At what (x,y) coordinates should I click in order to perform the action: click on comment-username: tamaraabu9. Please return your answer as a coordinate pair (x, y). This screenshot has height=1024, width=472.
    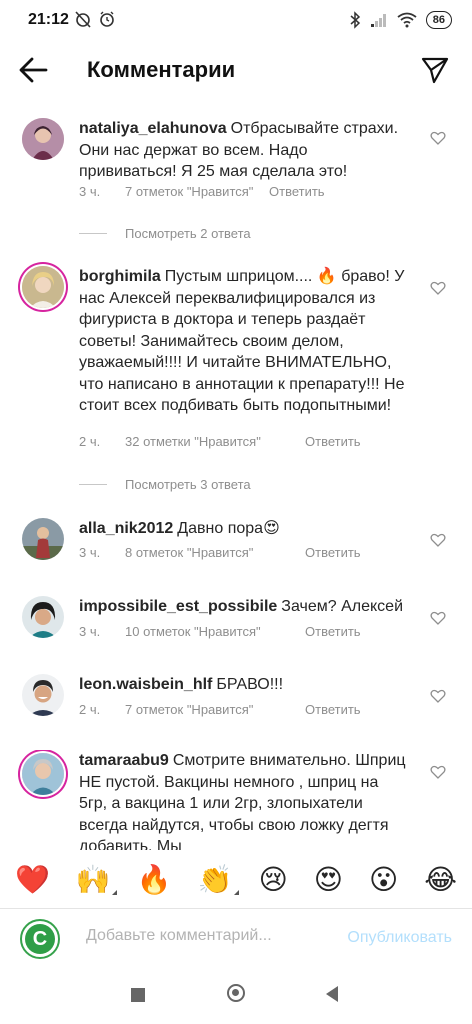
    Looking at the image, I should click on (124, 760).